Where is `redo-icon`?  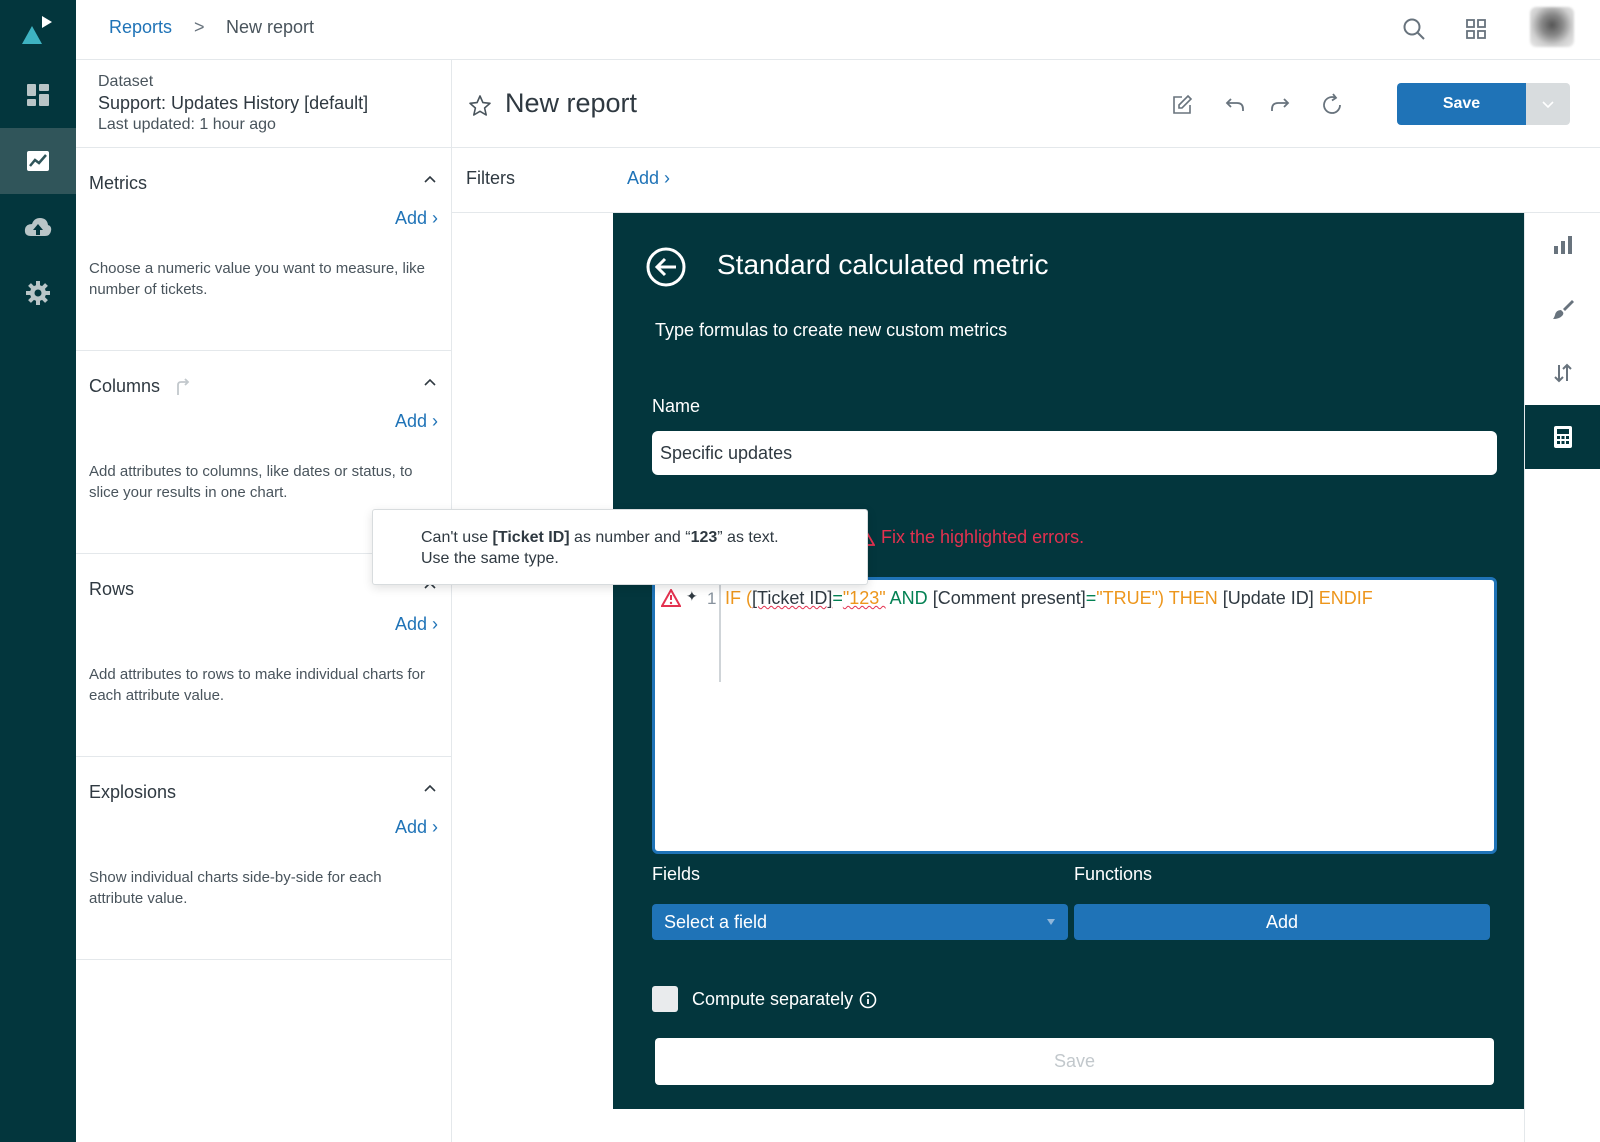
redo-icon is located at coordinates (1281, 105).